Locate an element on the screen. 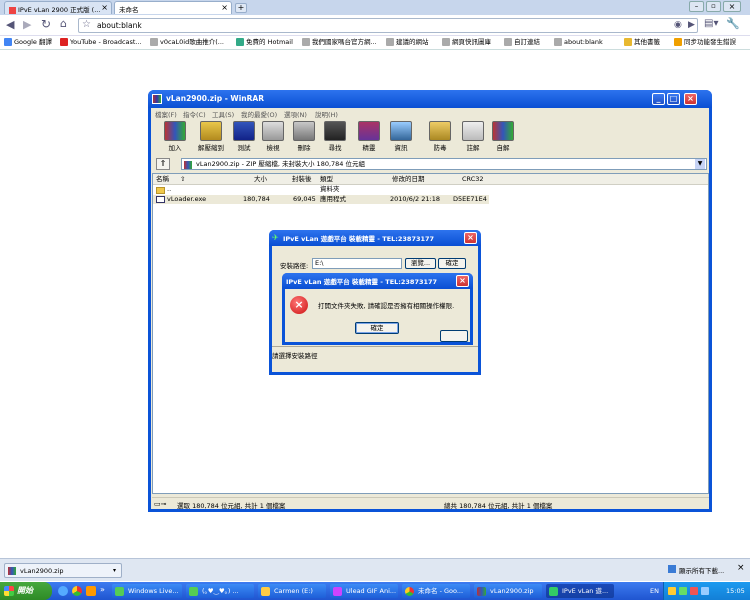  installer-ok-button-behind is located at coordinates (454, 336).